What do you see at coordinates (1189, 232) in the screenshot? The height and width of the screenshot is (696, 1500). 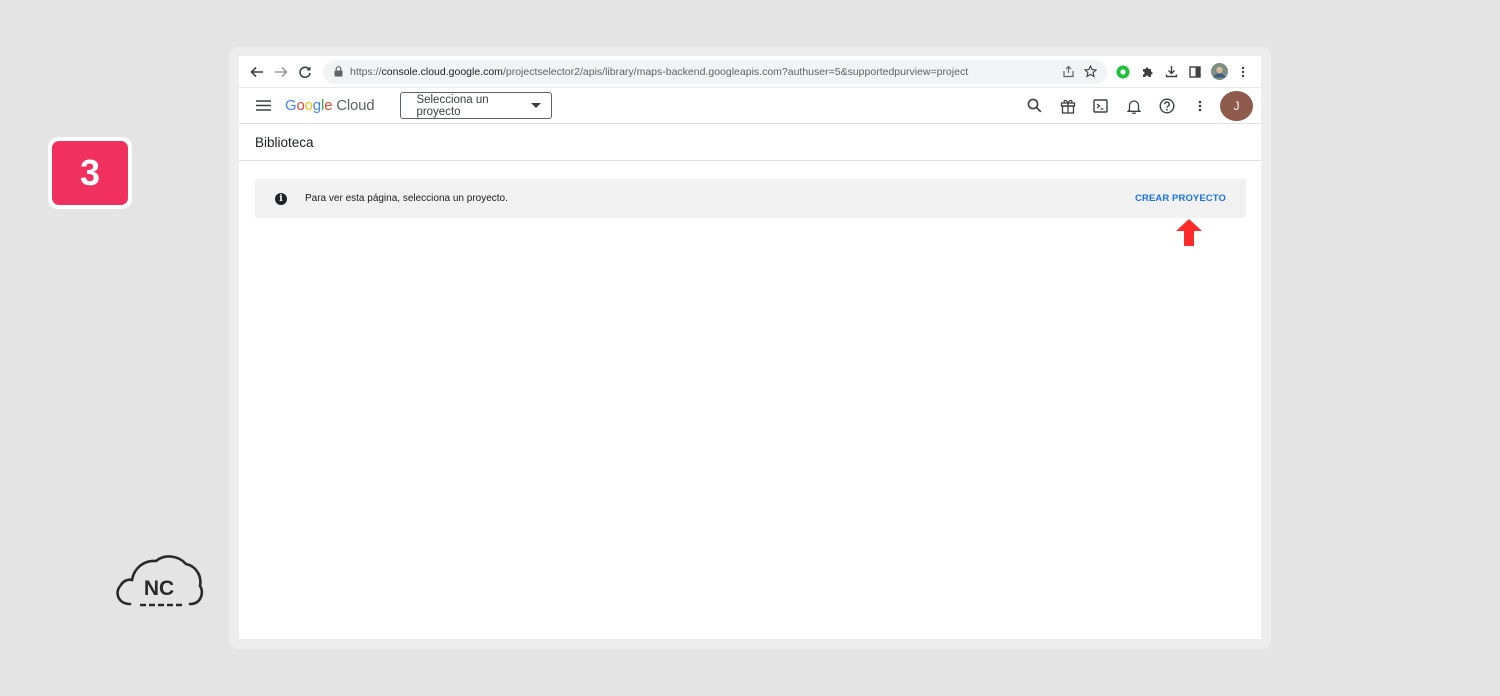 I see `red-arrow-up-icon` at bounding box center [1189, 232].